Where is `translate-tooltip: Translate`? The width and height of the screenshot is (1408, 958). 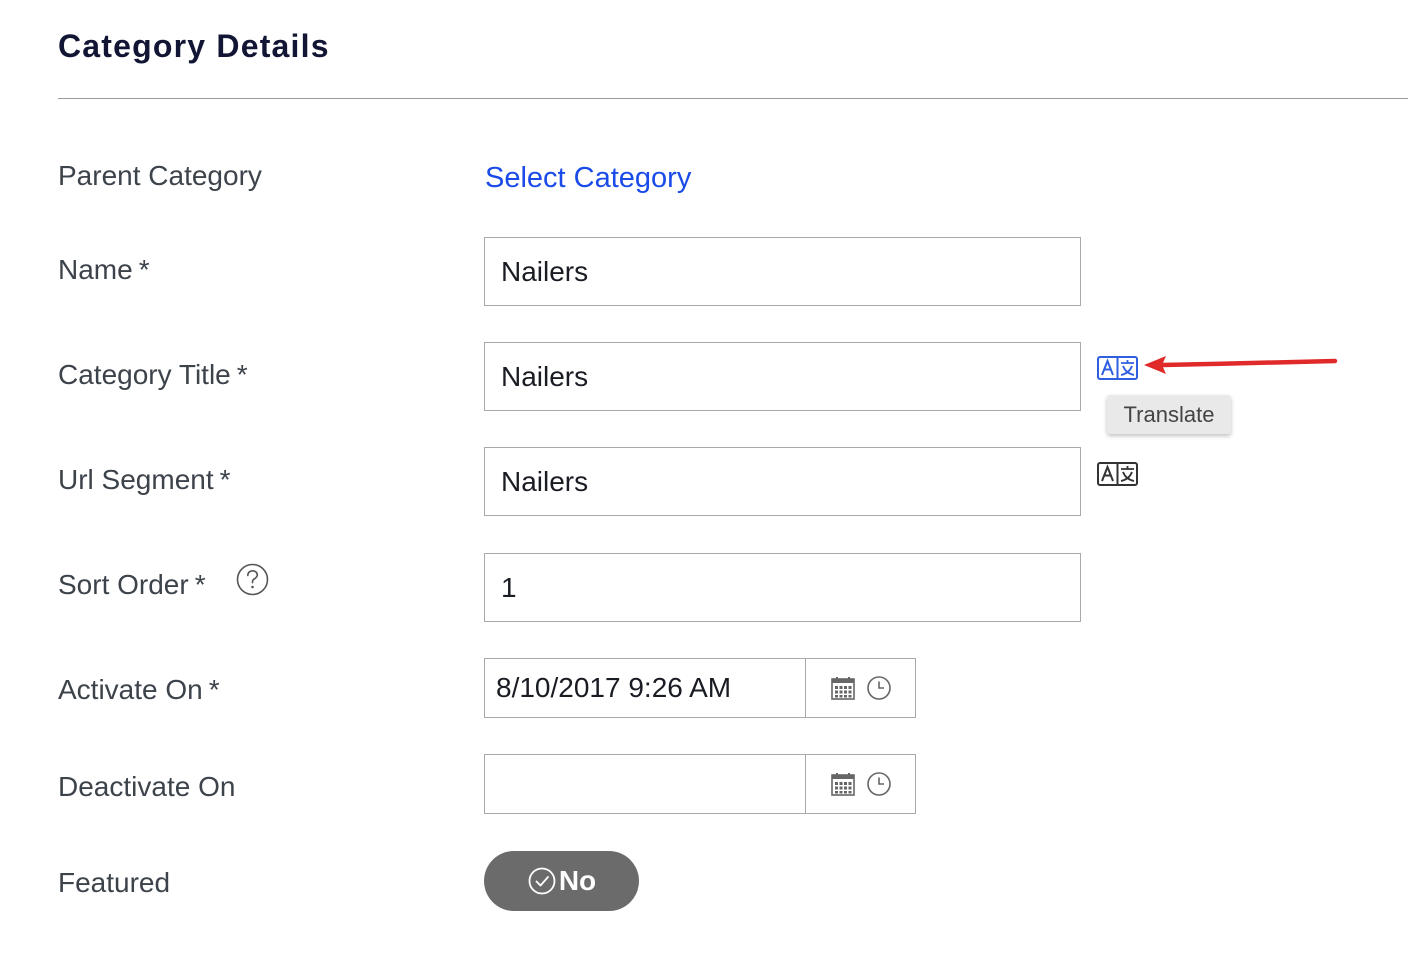
translate-tooltip: Translate is located at coordinates (1169, 414).